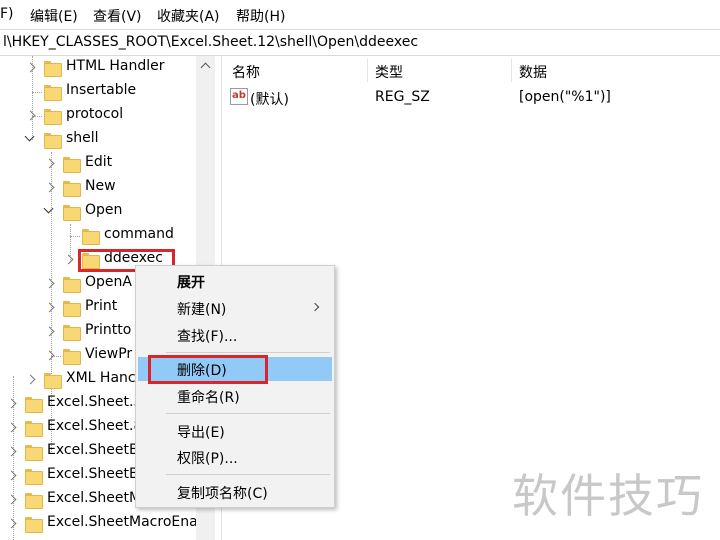  Describe the element at coordinates (139, 234) in the screenshot. I see `tree-item-label: command` at that location.